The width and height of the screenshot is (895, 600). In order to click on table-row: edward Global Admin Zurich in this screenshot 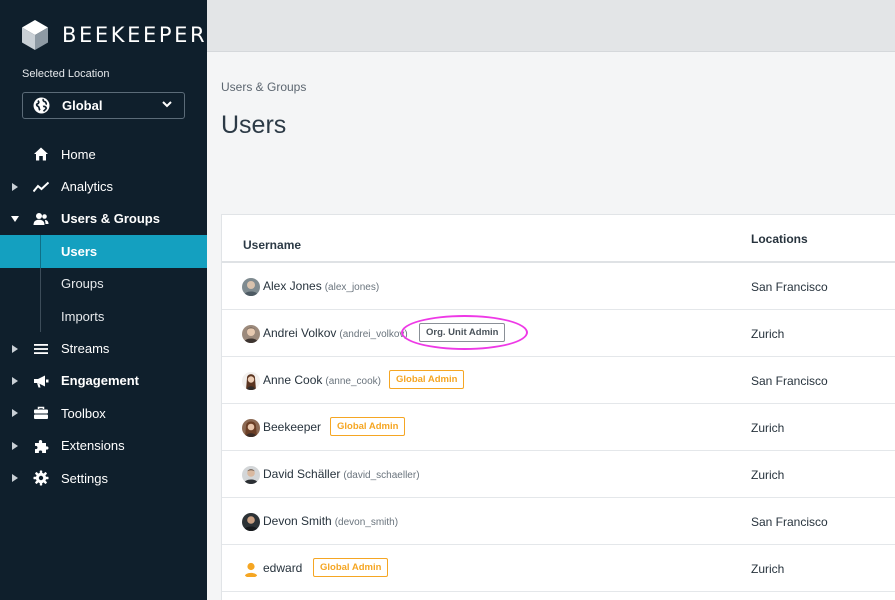, I will do `click(558, 568)`.